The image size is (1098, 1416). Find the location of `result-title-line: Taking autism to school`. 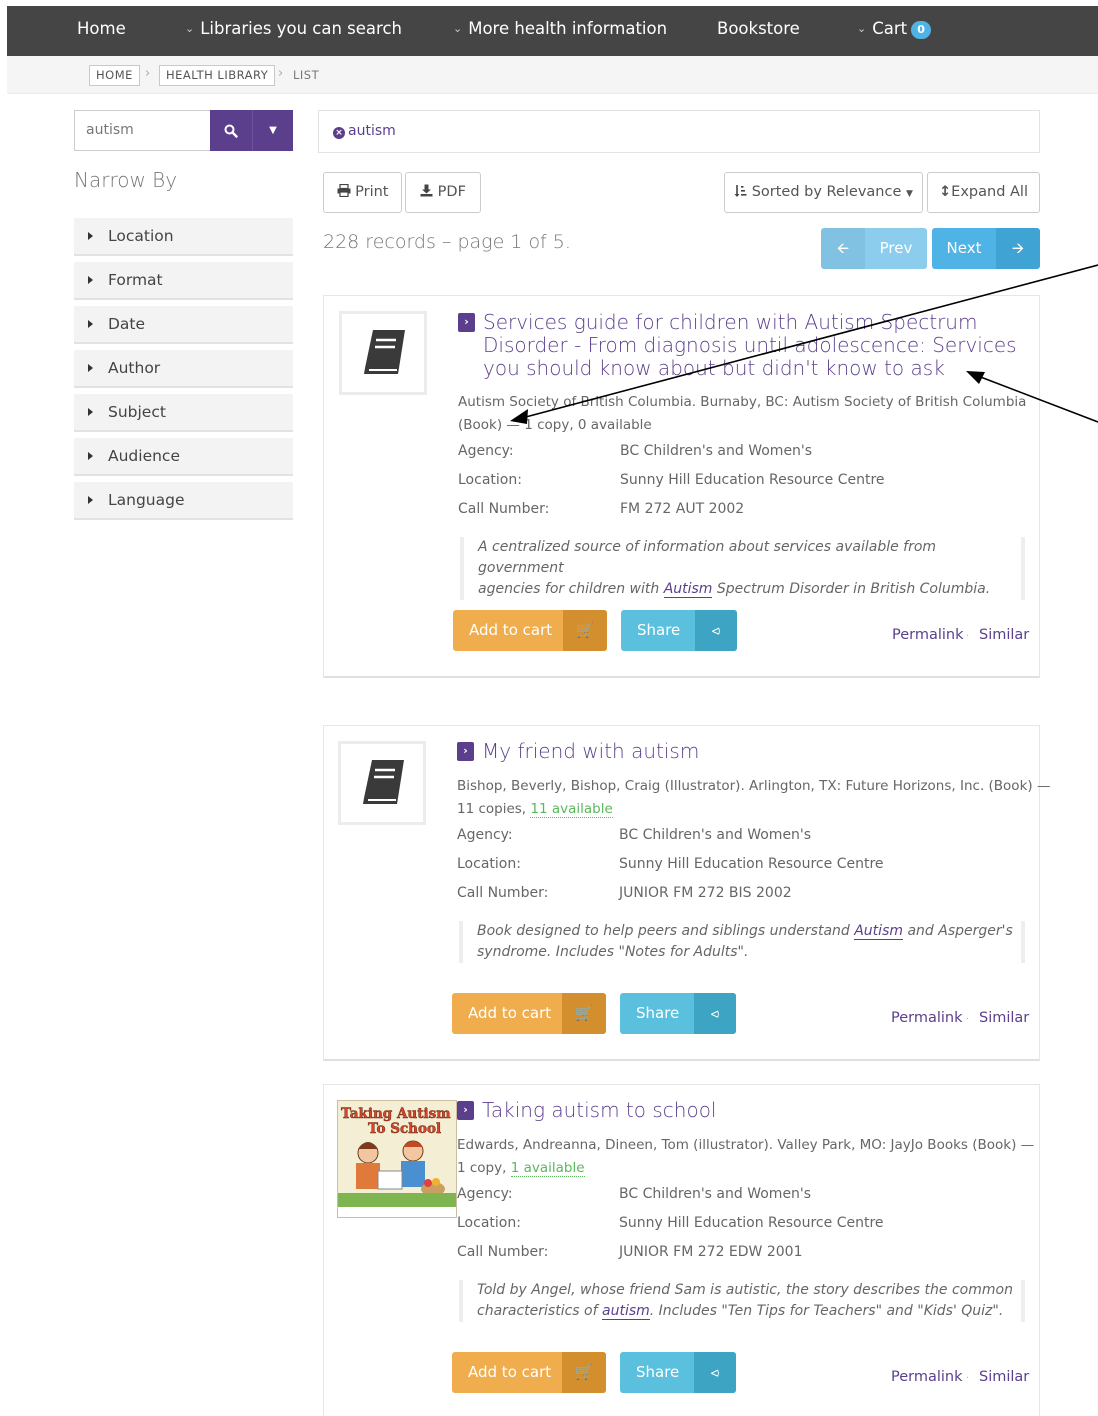

result-title-line: Taking autism to school is located at coordinates (599, 1110).